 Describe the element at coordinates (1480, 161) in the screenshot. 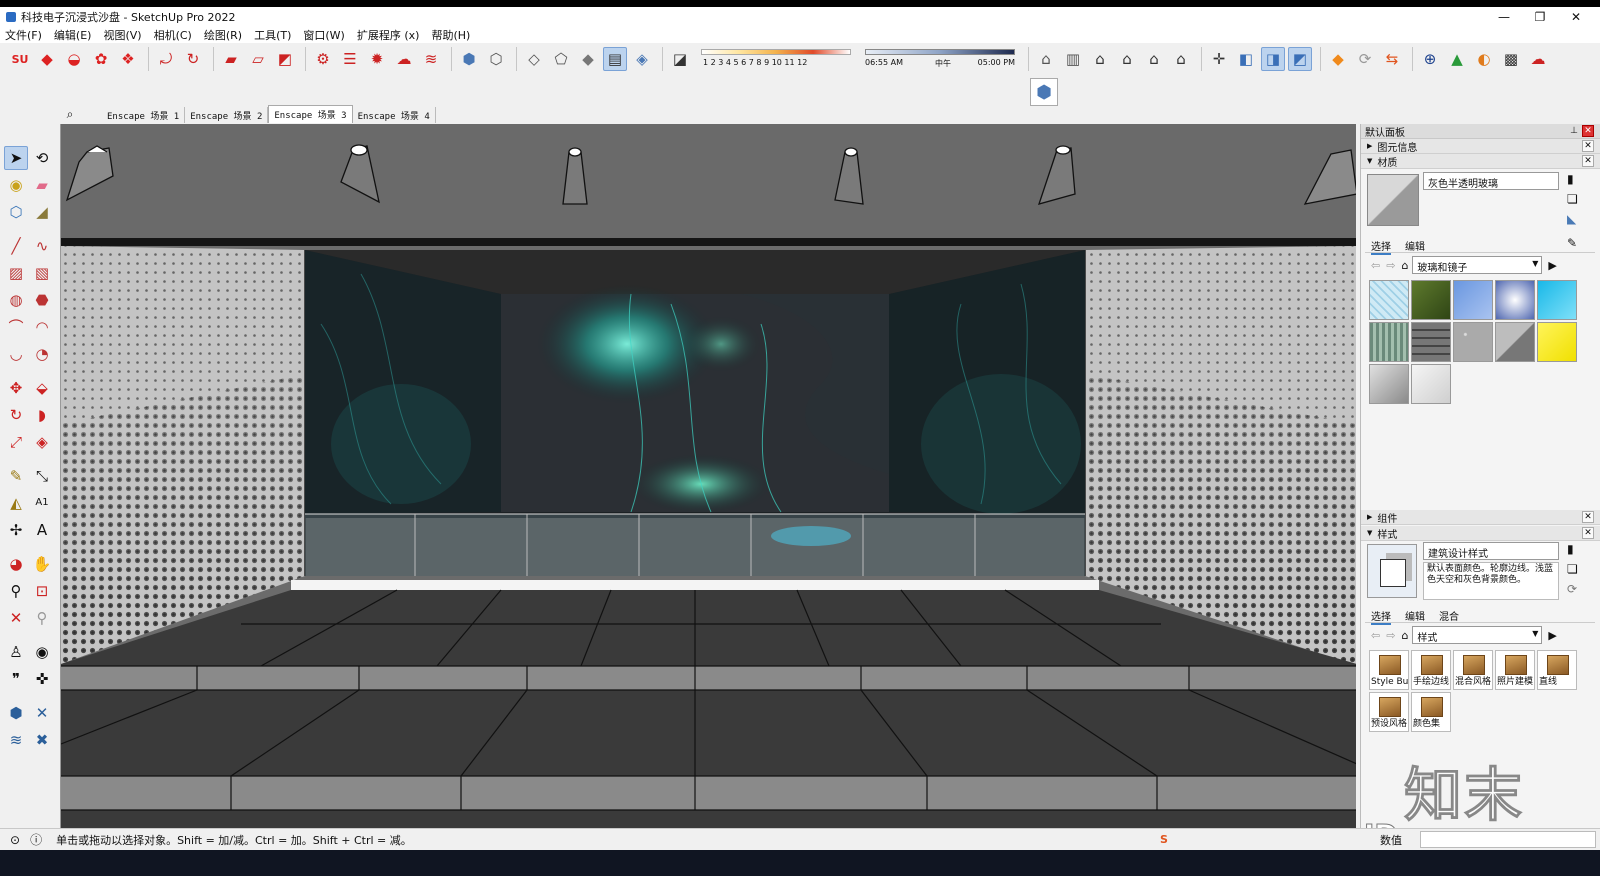

I see `materials-section: ▼ 材质 ✕` at that location.